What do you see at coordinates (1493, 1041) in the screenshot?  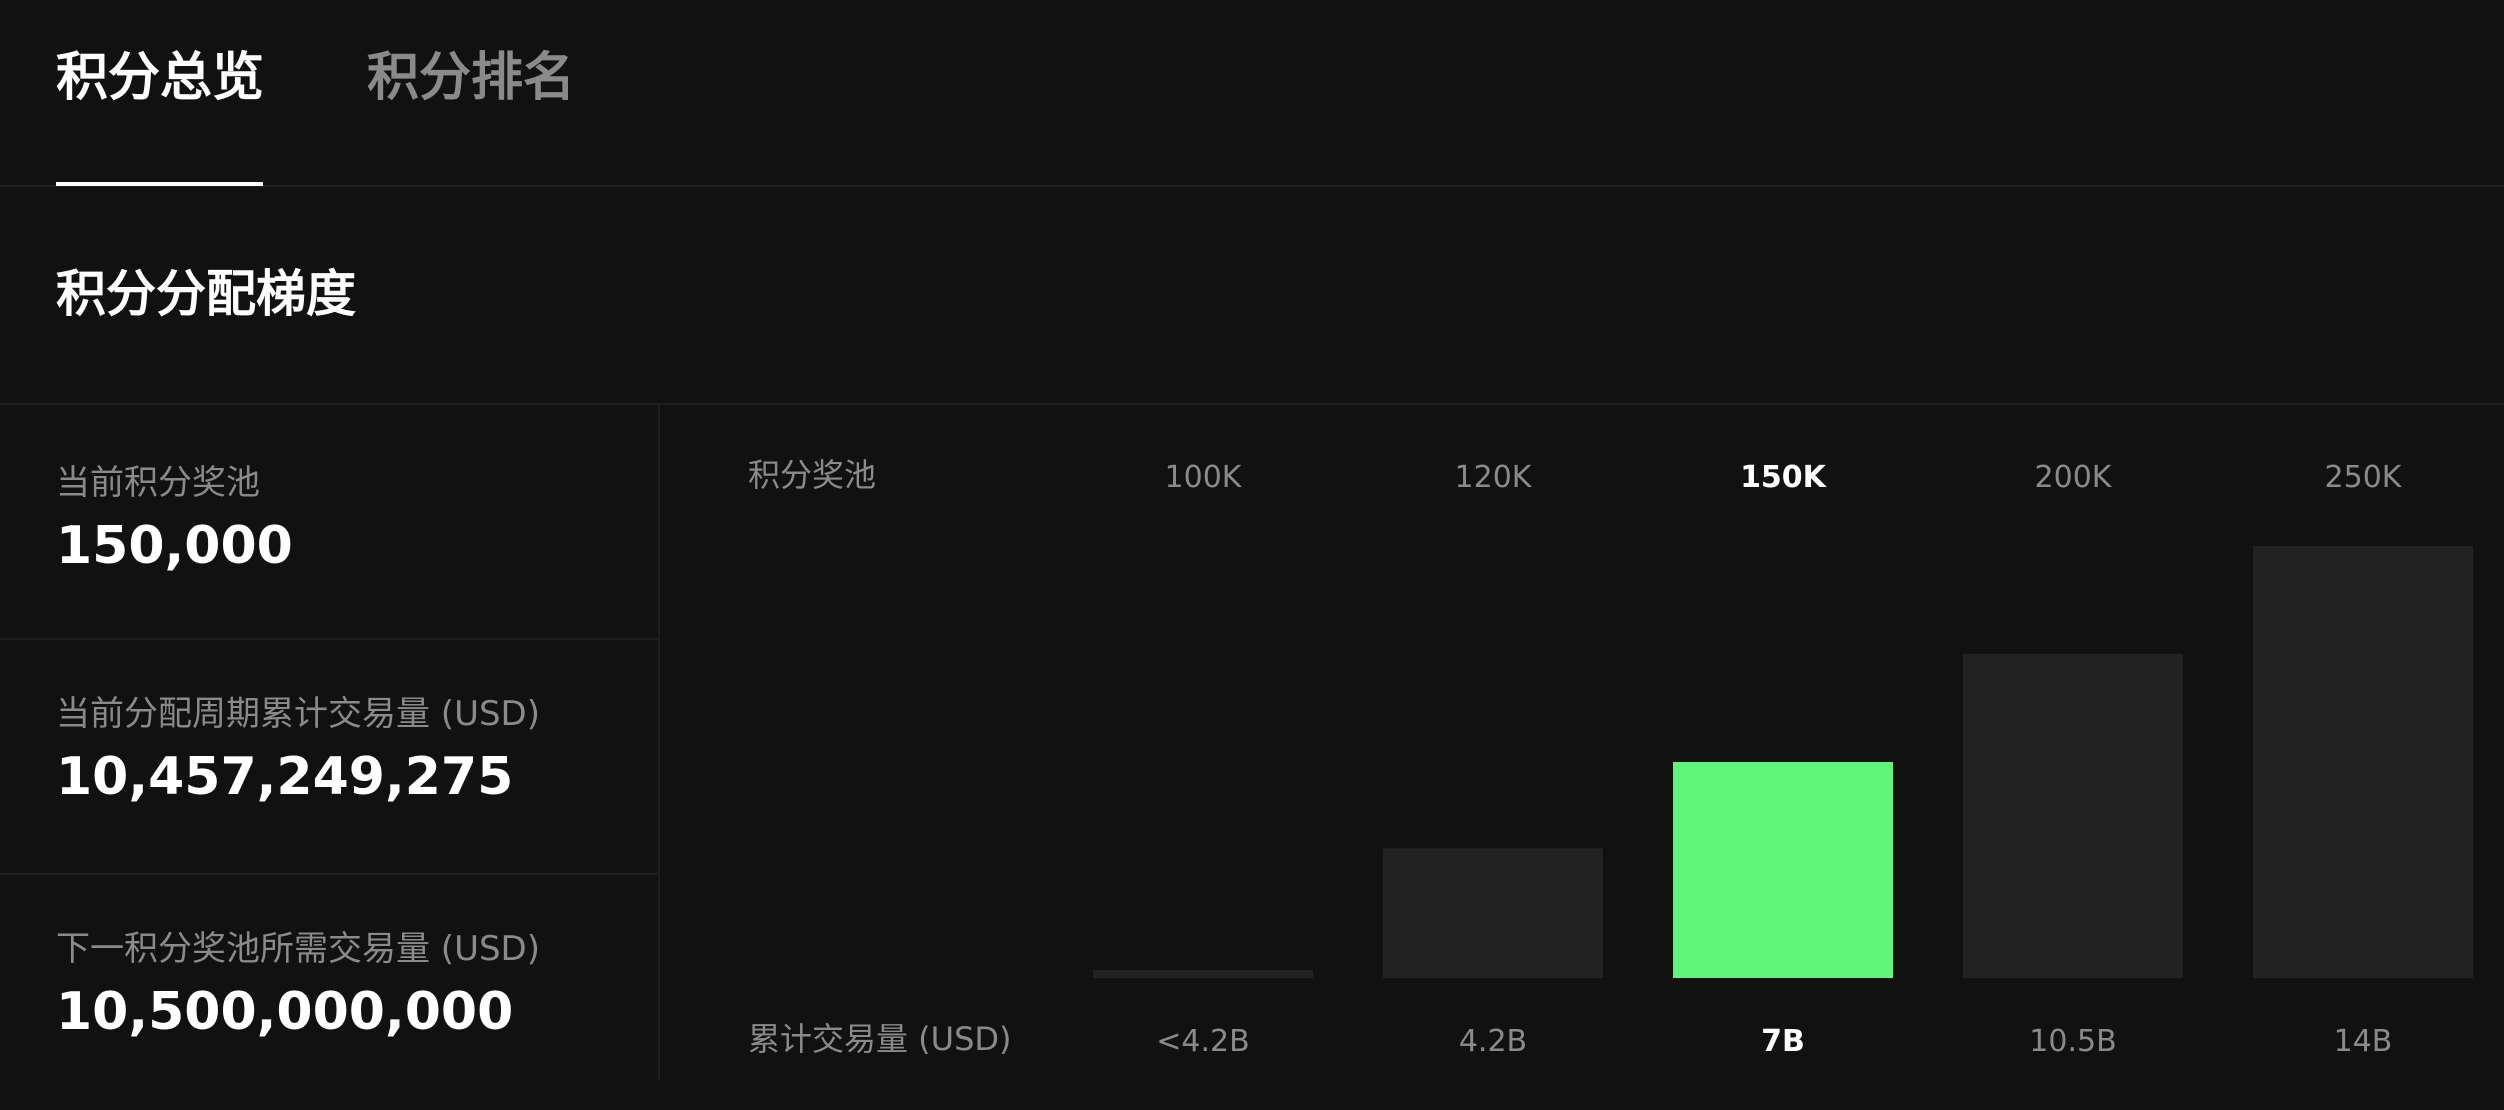 I see `volume-tier-label: 4.2B` at bounding box center [1493, 1041].